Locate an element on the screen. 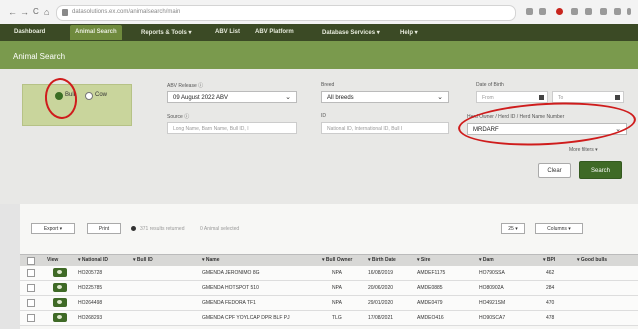  nav-reports-tools: Reports & Tools ▾ is located at coordinates (166, 32).